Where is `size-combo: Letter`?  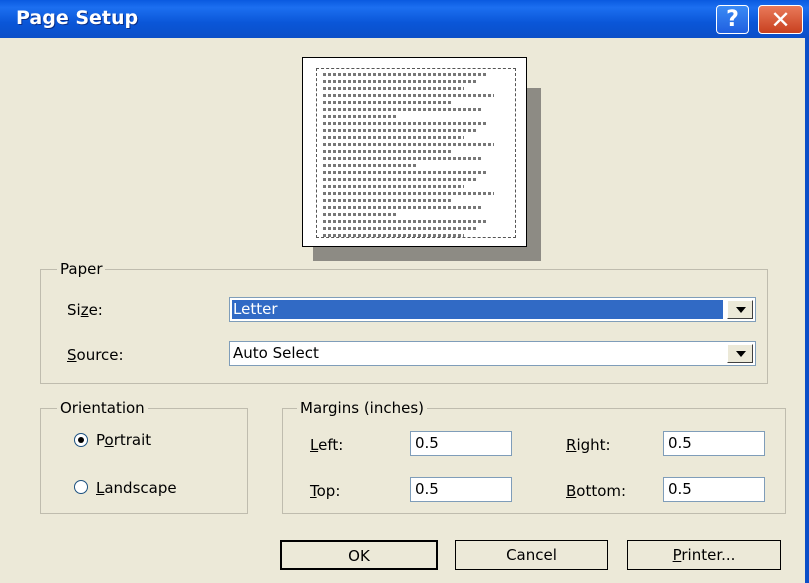 size-combo: Letter is located at coordinates (492, 309).